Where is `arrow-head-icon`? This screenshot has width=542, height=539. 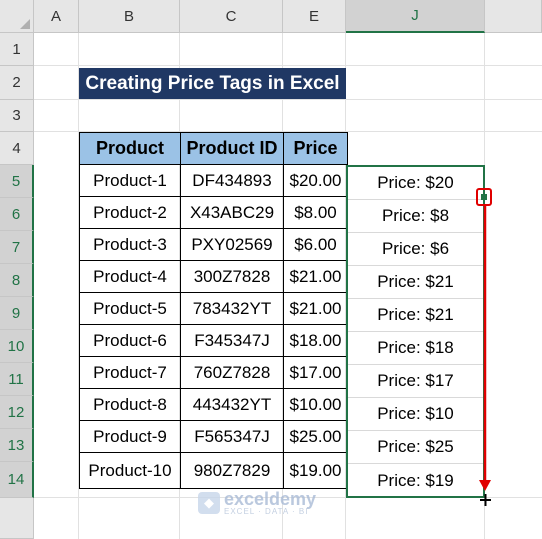
arrow-head-icon is located at coordinates (485, 485).